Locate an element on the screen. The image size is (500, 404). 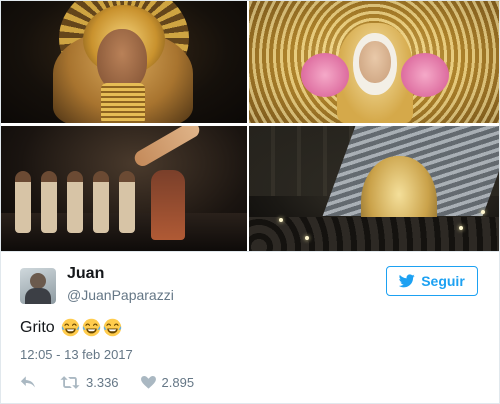
tweet-text: Grito is located at coordinates (71, 327).